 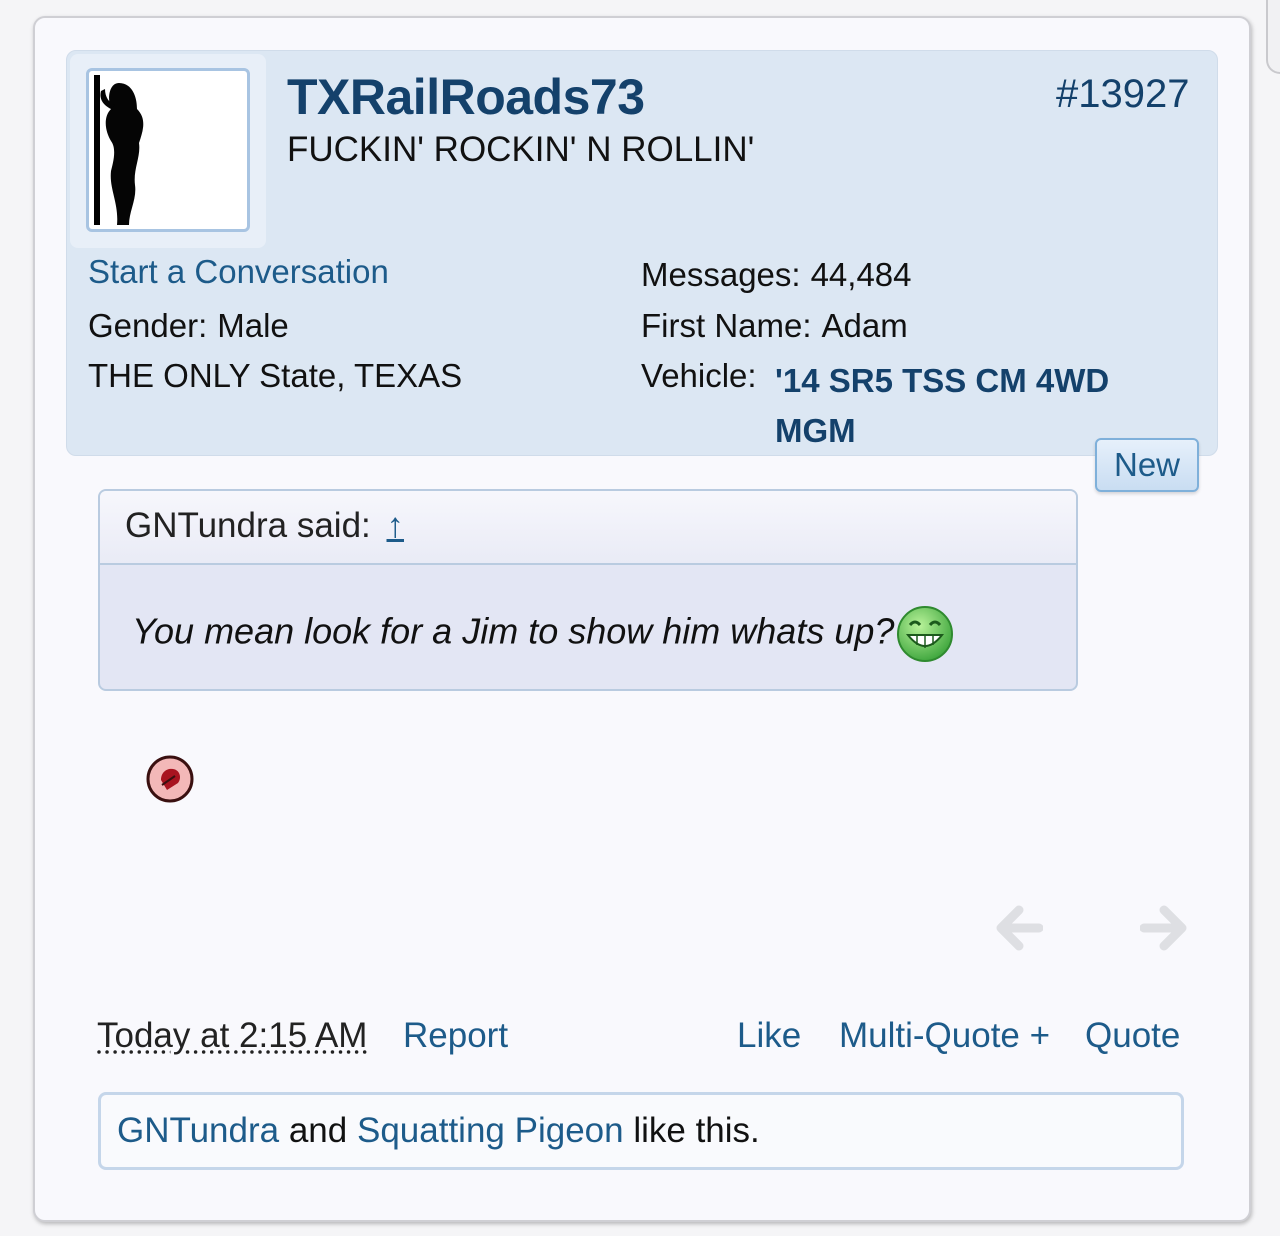 What do you see at coordinates (396, 525) in the screenshot?
I see `quote-jump-link: ↑` at bounding box center [396, 525].